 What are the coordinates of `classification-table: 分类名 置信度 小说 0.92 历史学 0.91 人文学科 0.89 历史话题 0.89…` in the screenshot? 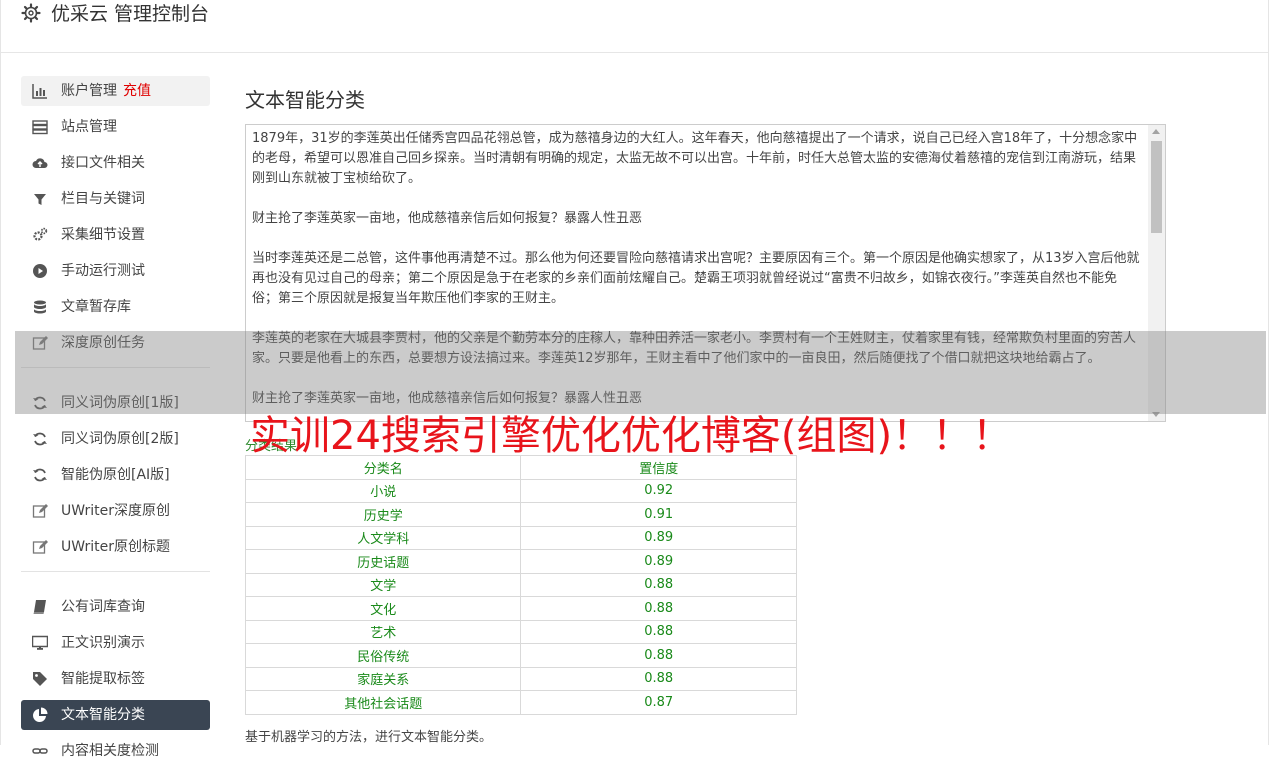 It's located at (520, 585).